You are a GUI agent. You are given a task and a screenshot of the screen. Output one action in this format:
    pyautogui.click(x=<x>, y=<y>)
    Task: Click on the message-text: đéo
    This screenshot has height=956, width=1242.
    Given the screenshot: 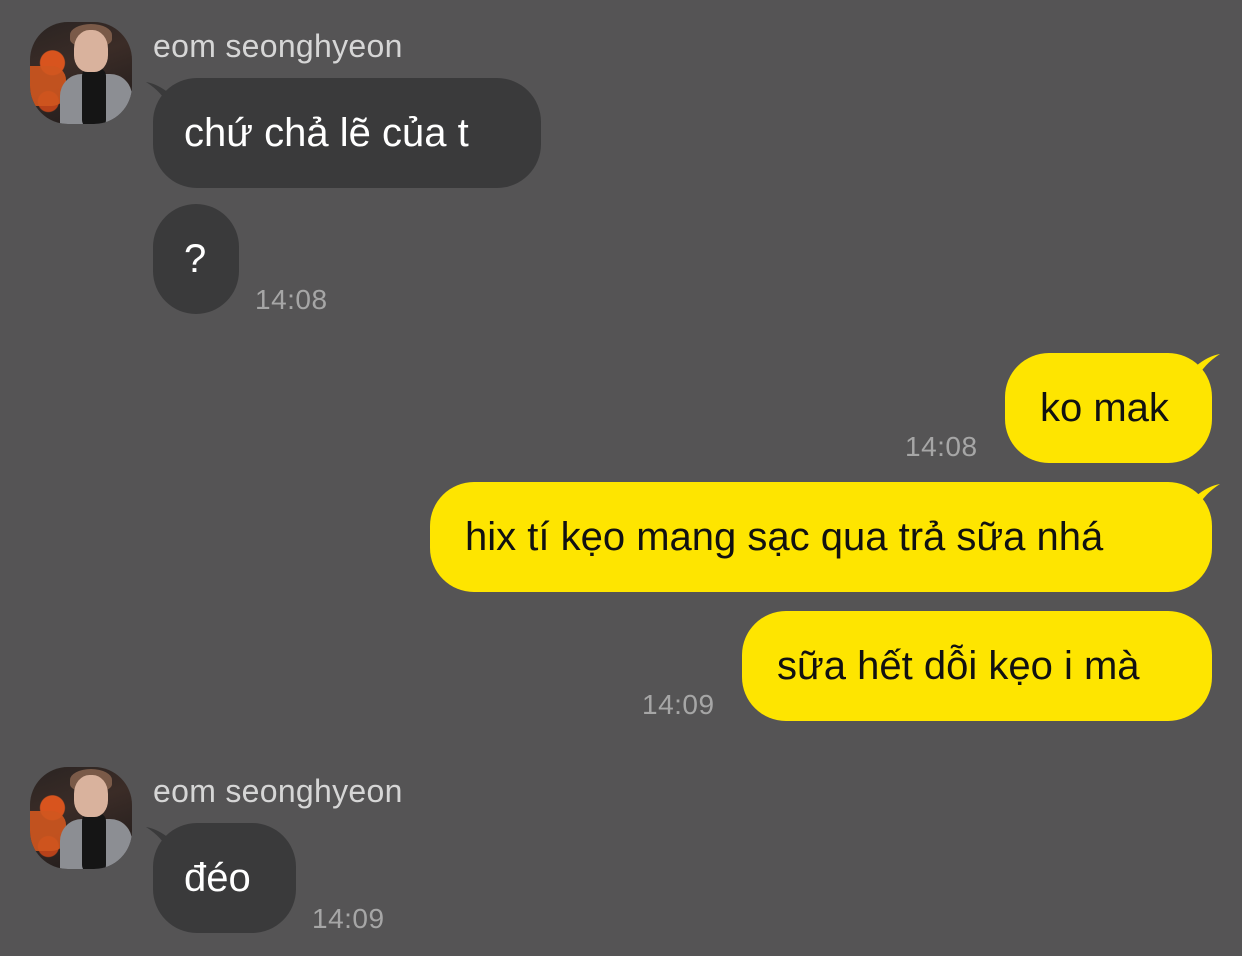 What is the action you would take?
    pyautogui.click(x=217, y=878)
    